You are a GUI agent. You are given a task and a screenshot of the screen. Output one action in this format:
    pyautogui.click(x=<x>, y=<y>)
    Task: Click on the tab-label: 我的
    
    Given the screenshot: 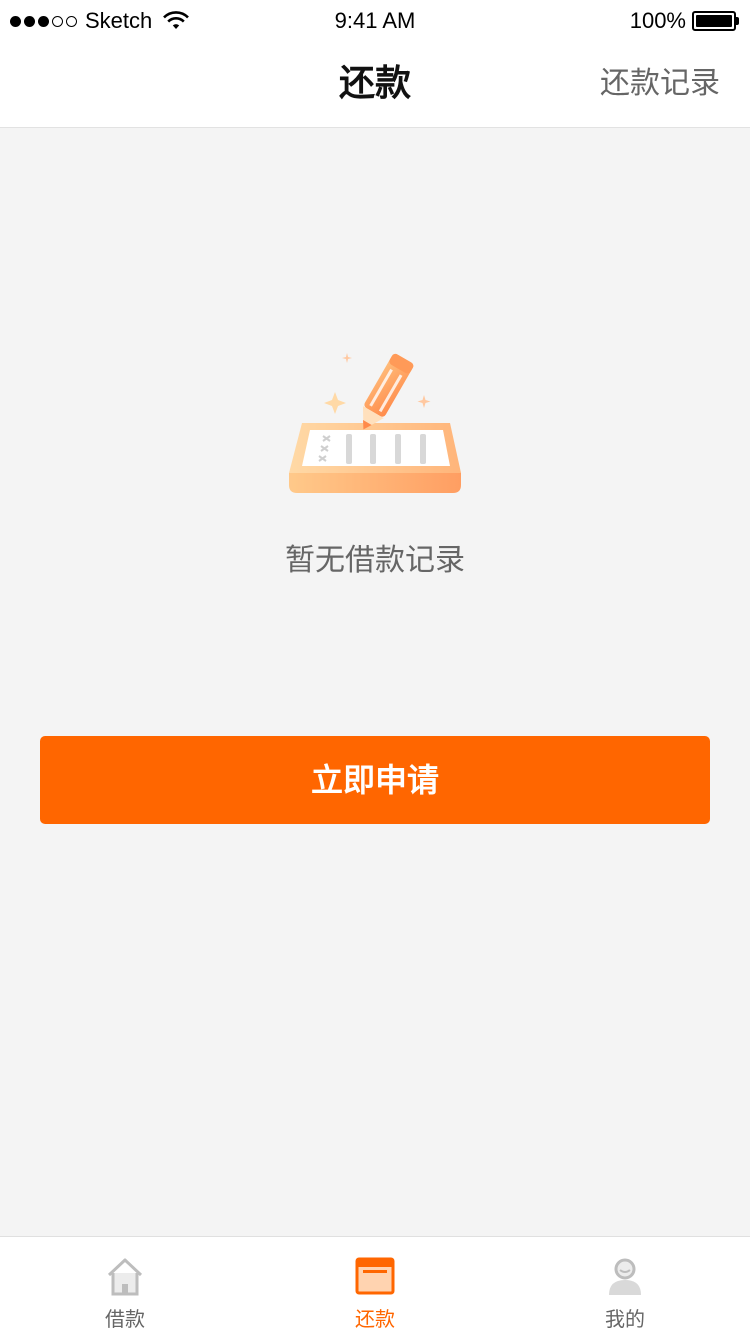 What is the action you would take?
    pyautogui.click(x=625, y=1319)
    